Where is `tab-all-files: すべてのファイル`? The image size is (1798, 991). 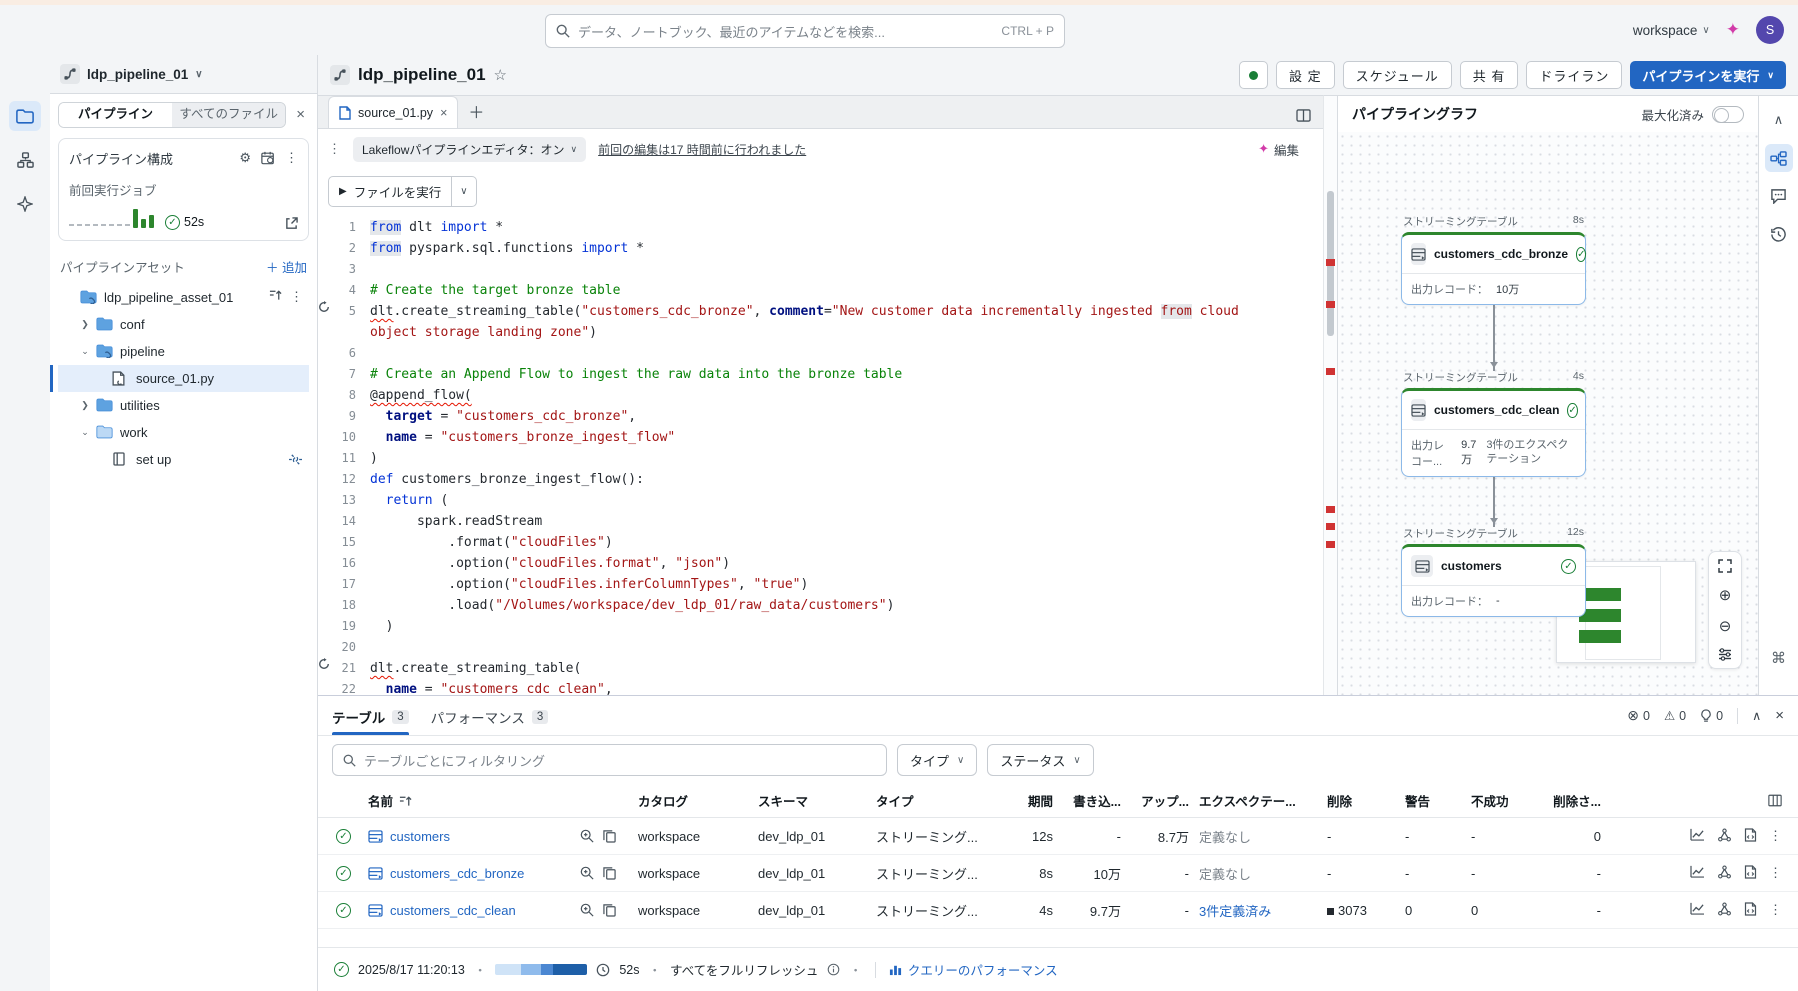
tab-all-files: すべてのファイル is located at coordinates (229, 115).